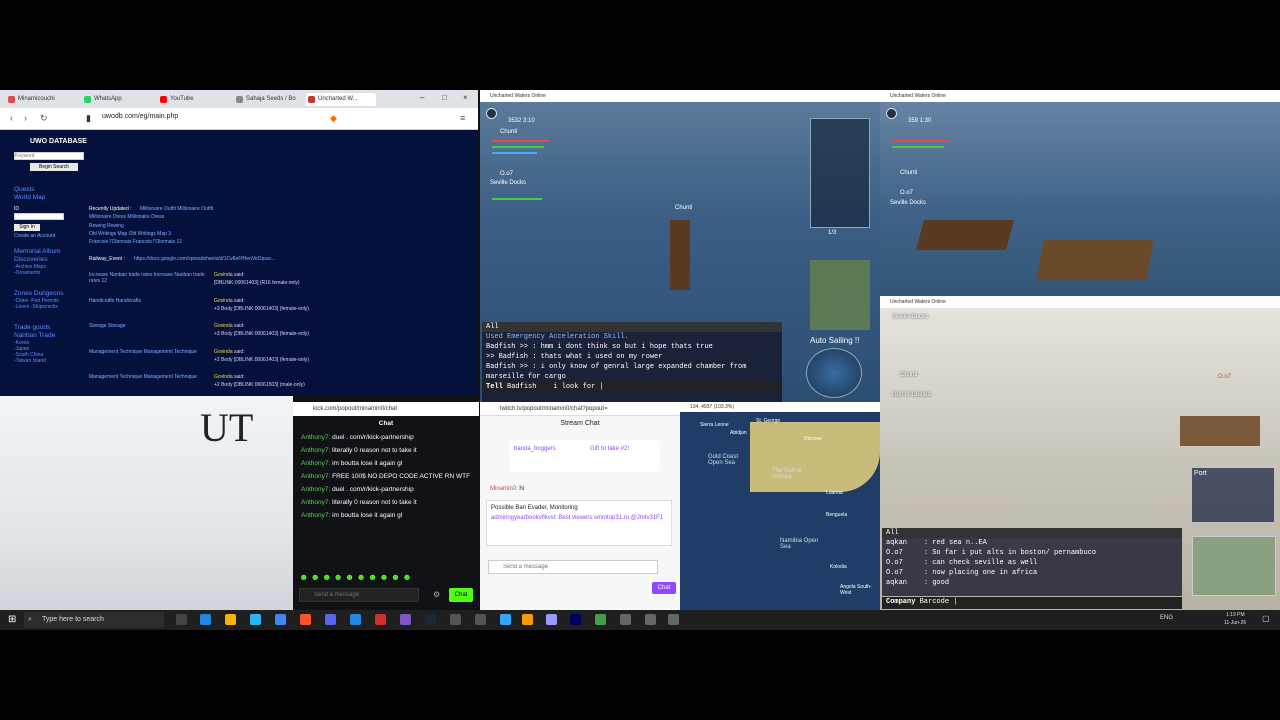 The width and height of the screenshot is (1280, 720). Describe the element at coordinates (664, 588) in the screenshot. I see `twitch-chat-button: Chat` at that location.